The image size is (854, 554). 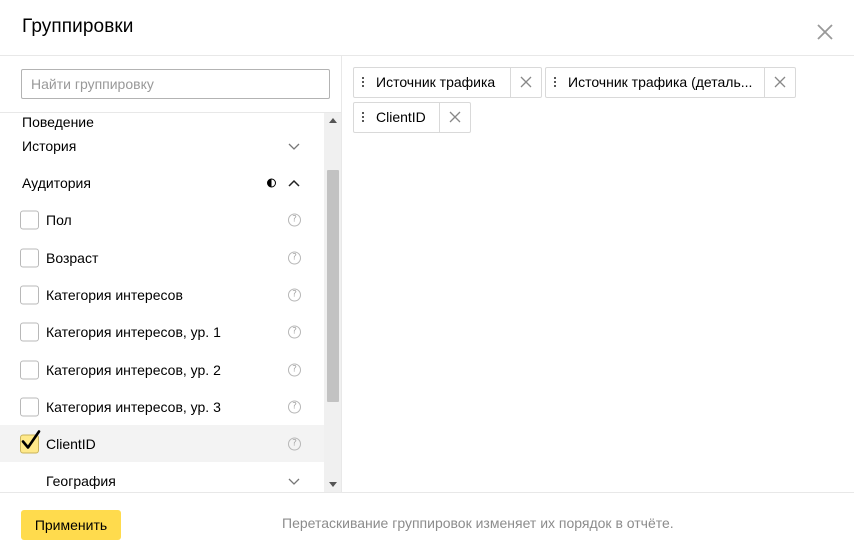 What do you see at coordinates (271, 182) in the screenshot?
I see `half-circle-icon` at bounding box center [271, 182].